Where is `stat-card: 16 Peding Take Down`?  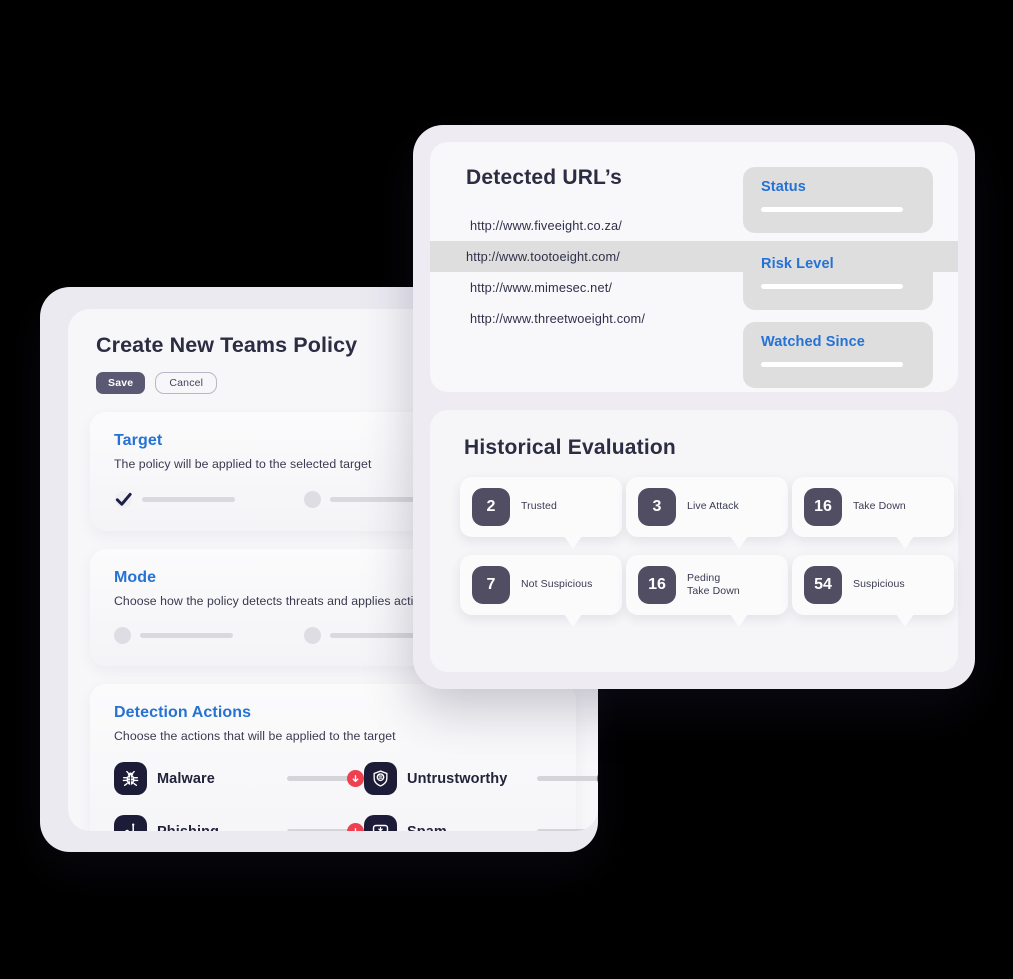 stat-card: 16 Peding Take Down is located at coordinates (707, 591).